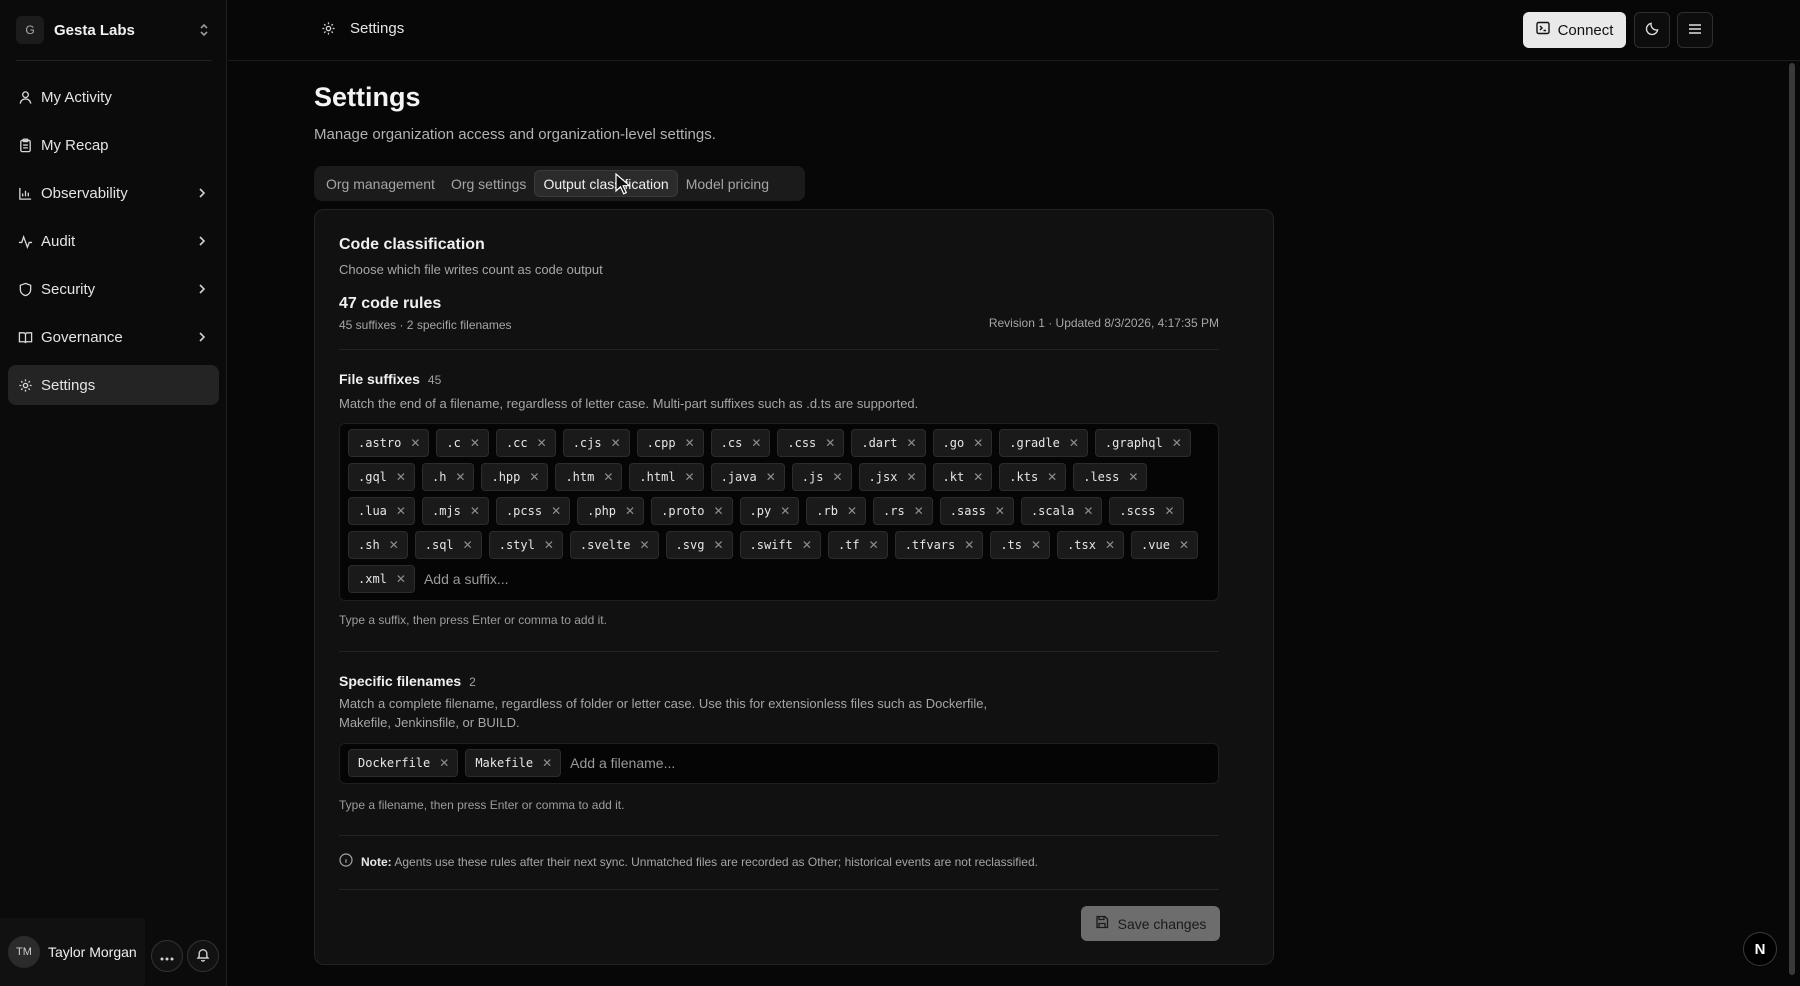  What do you see at coordinates (380, 183) in the screenshot?
I see `tab-org-management: Org management` at bounding box center [380, 183].